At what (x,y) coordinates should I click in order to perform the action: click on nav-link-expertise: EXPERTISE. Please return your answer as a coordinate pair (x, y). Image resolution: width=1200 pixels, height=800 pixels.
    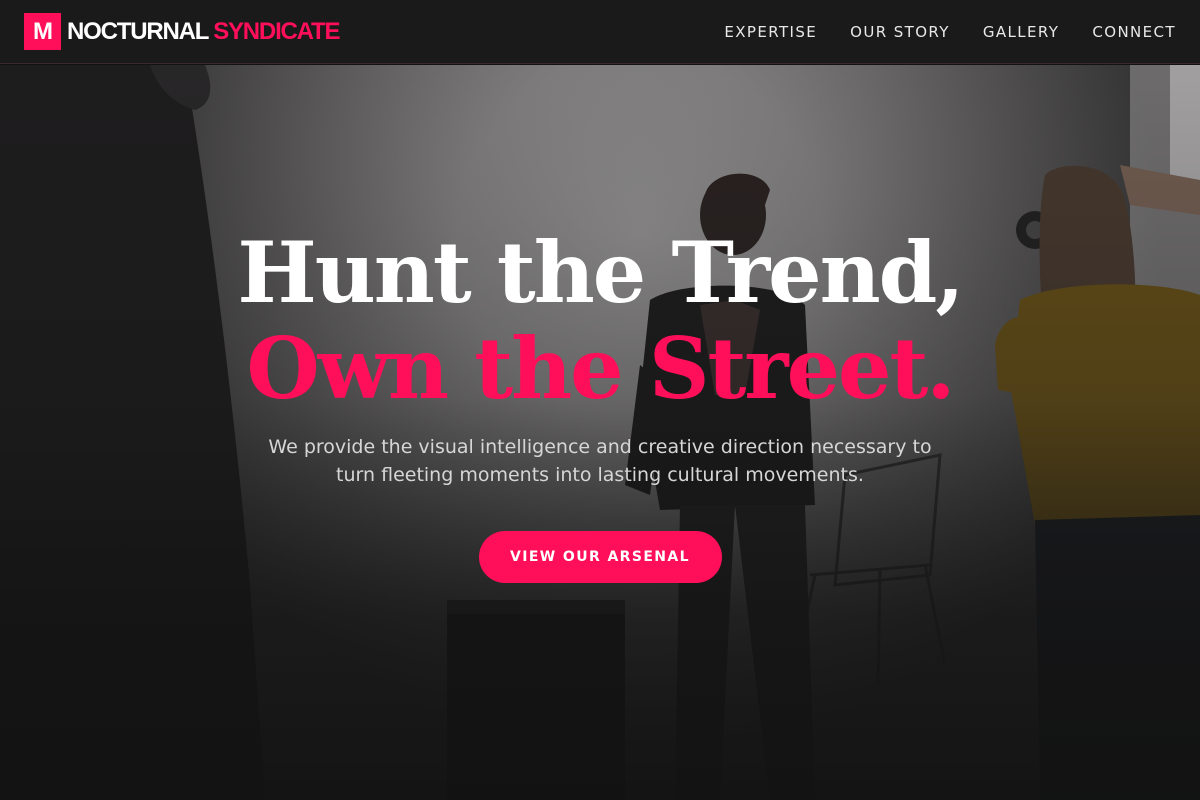
    Looking at the image, I should click on (770, 32).